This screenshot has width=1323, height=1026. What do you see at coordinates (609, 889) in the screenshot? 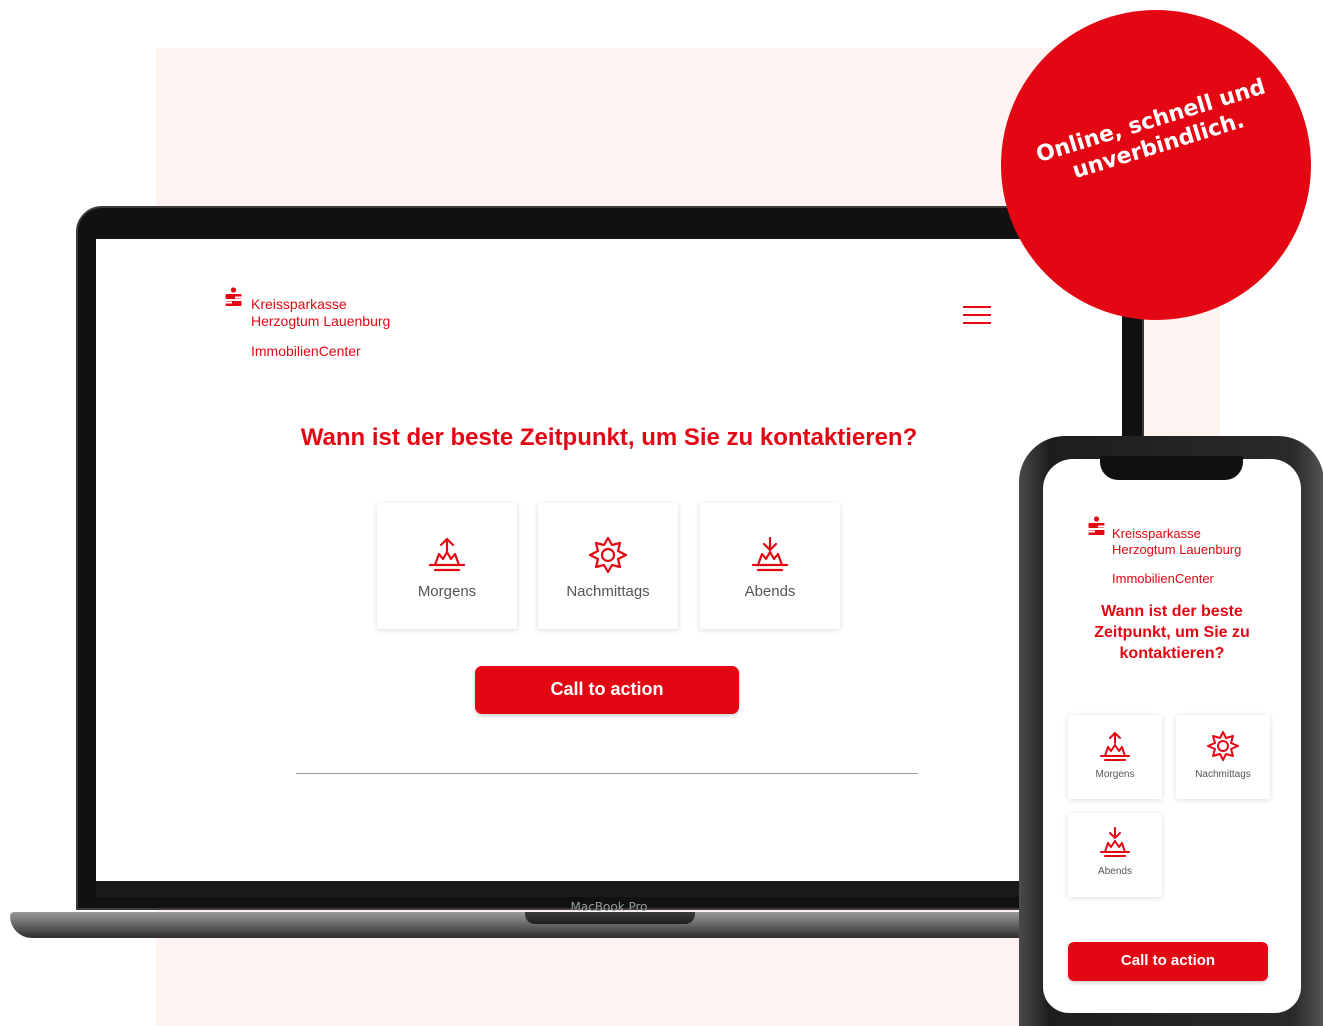
I see `laptop-bezel` at bounding box center [609, 889].